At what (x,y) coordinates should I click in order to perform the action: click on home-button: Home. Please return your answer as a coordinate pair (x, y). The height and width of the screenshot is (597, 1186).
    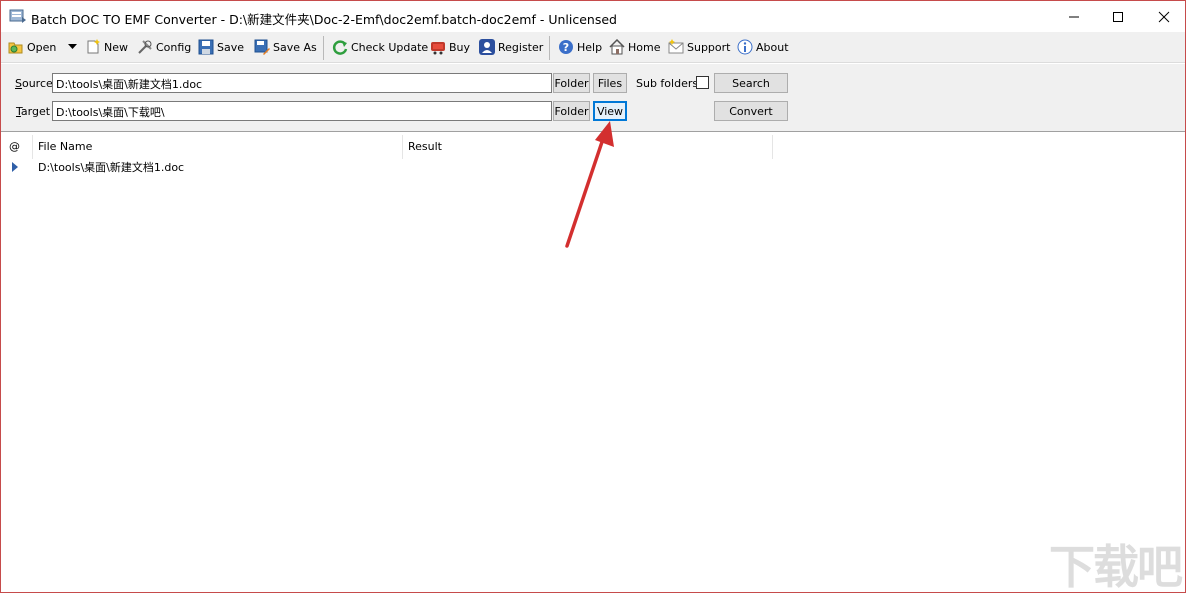
    Looking at the image, I should click on (634, 47).